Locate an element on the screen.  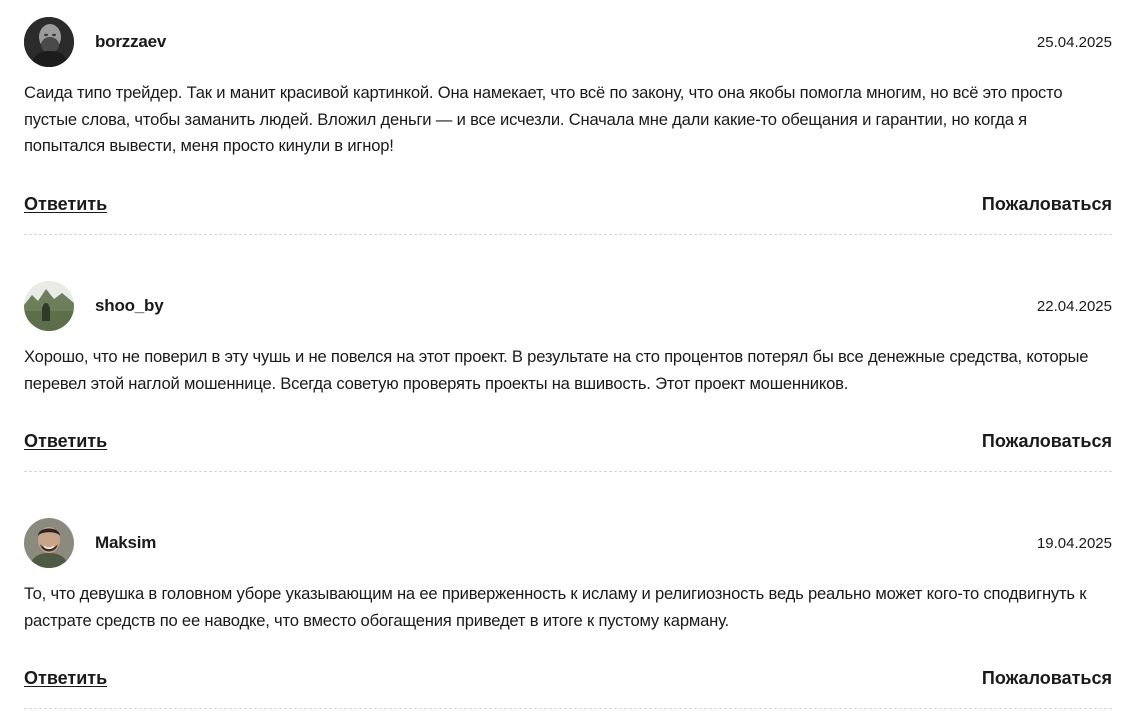
comment-date: 25.04.2025 is located at coordinates (1074, 42).